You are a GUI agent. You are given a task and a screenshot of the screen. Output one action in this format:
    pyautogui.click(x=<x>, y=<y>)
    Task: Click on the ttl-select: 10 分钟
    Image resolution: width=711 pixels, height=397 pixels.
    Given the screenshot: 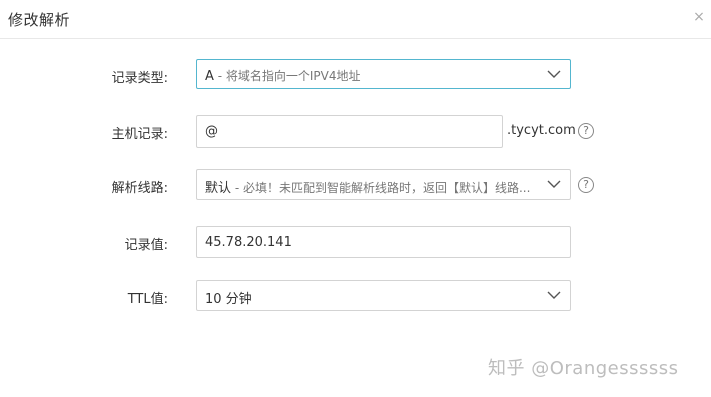 What is the action you would take?
    pyautogui.click(x=383, y=295)
    